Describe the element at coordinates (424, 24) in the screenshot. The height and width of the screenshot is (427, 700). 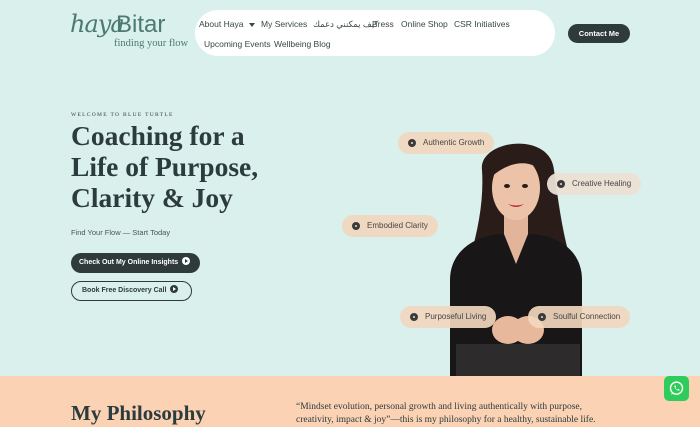
I see `nav-item-shop: Online Shop` at that location.